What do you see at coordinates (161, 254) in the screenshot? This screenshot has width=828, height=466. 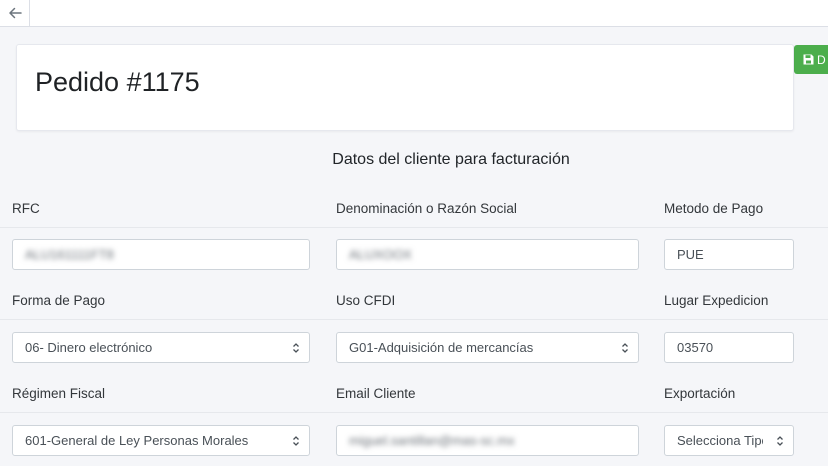 I see `rfc-input: ALU161111FT8` at bounding box center [161, 254].